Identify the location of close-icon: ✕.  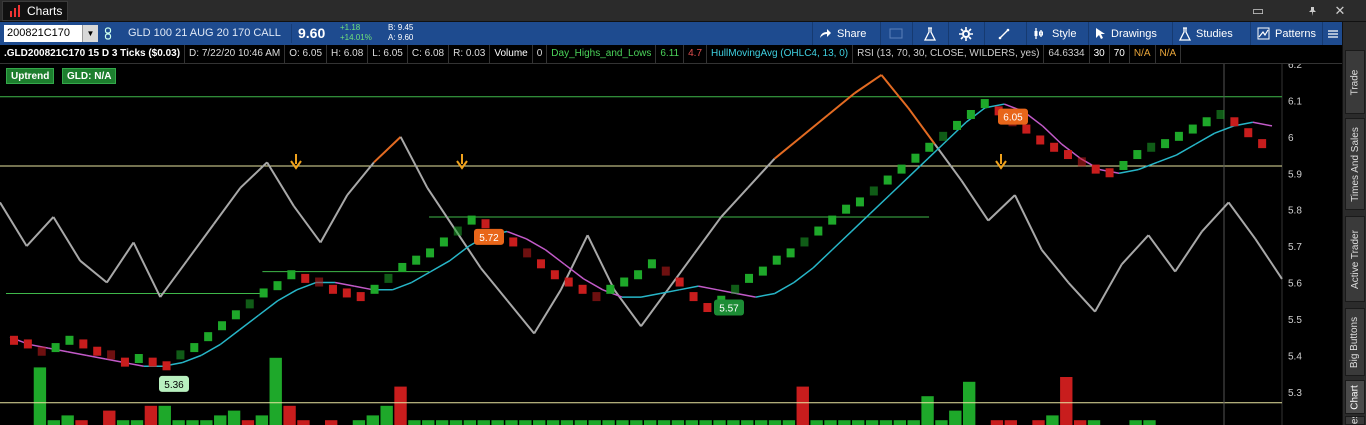
(1340, 11).